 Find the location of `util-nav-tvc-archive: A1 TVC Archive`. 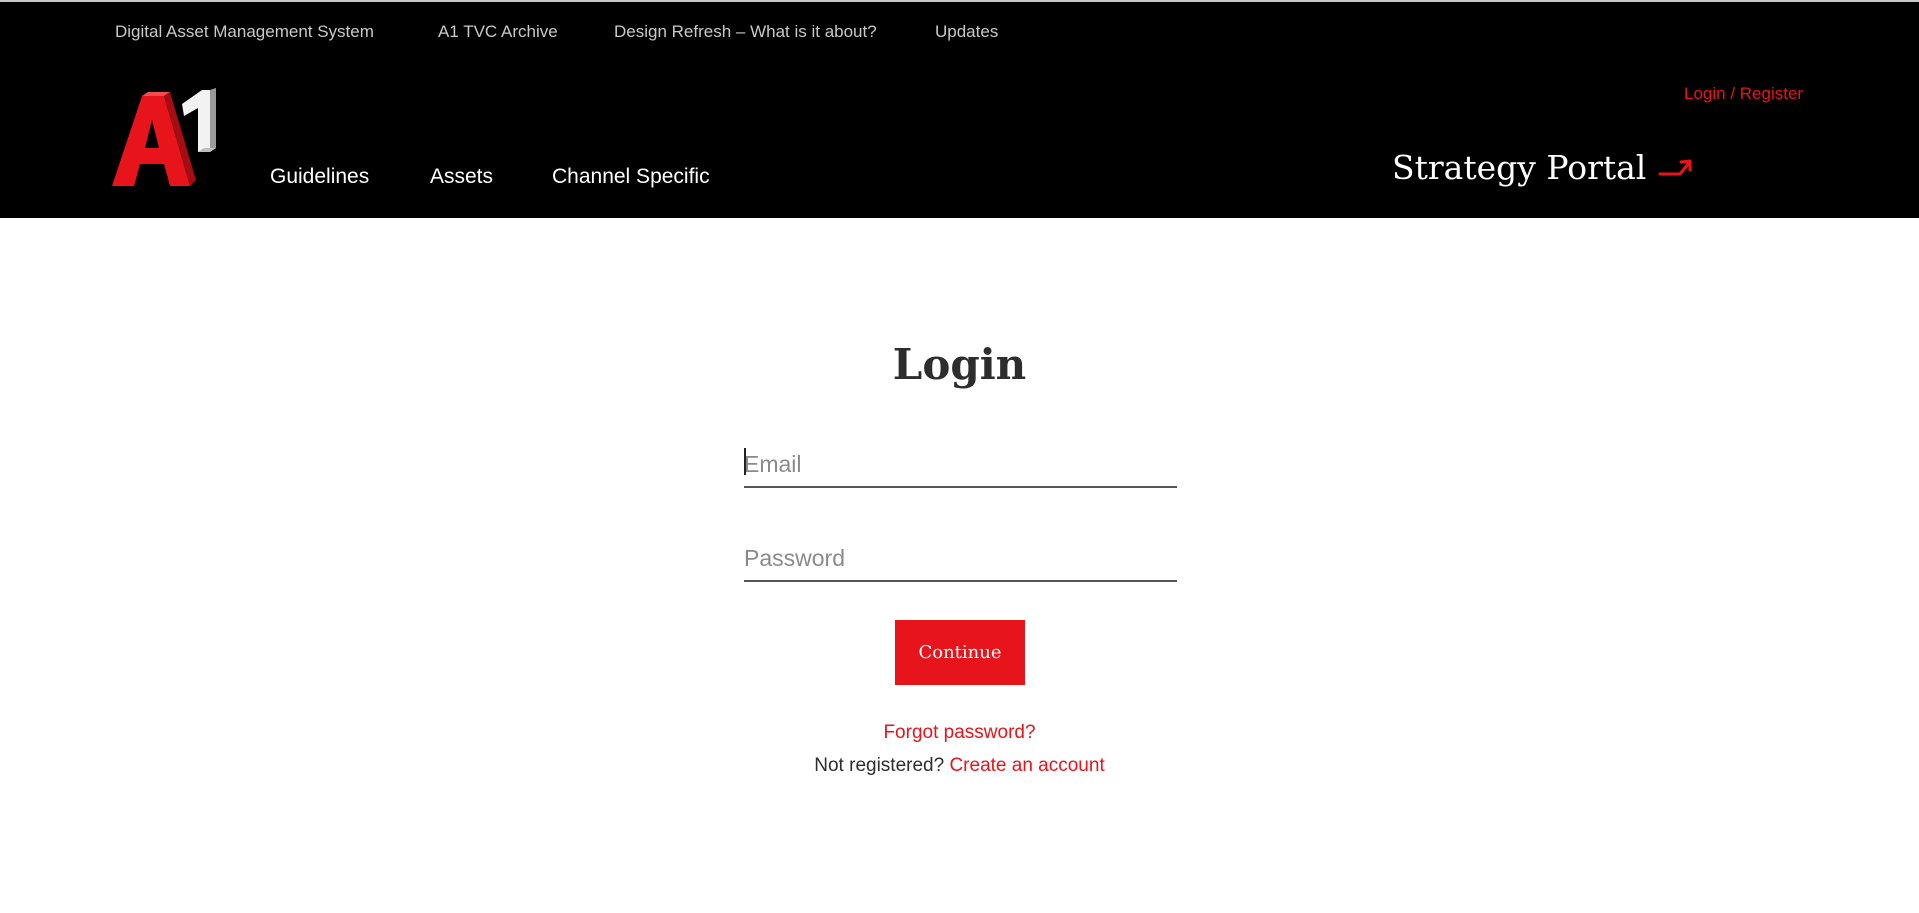

util-nav-tvc-archive: A1 TVC Archive is located at coordinates (498, 32).